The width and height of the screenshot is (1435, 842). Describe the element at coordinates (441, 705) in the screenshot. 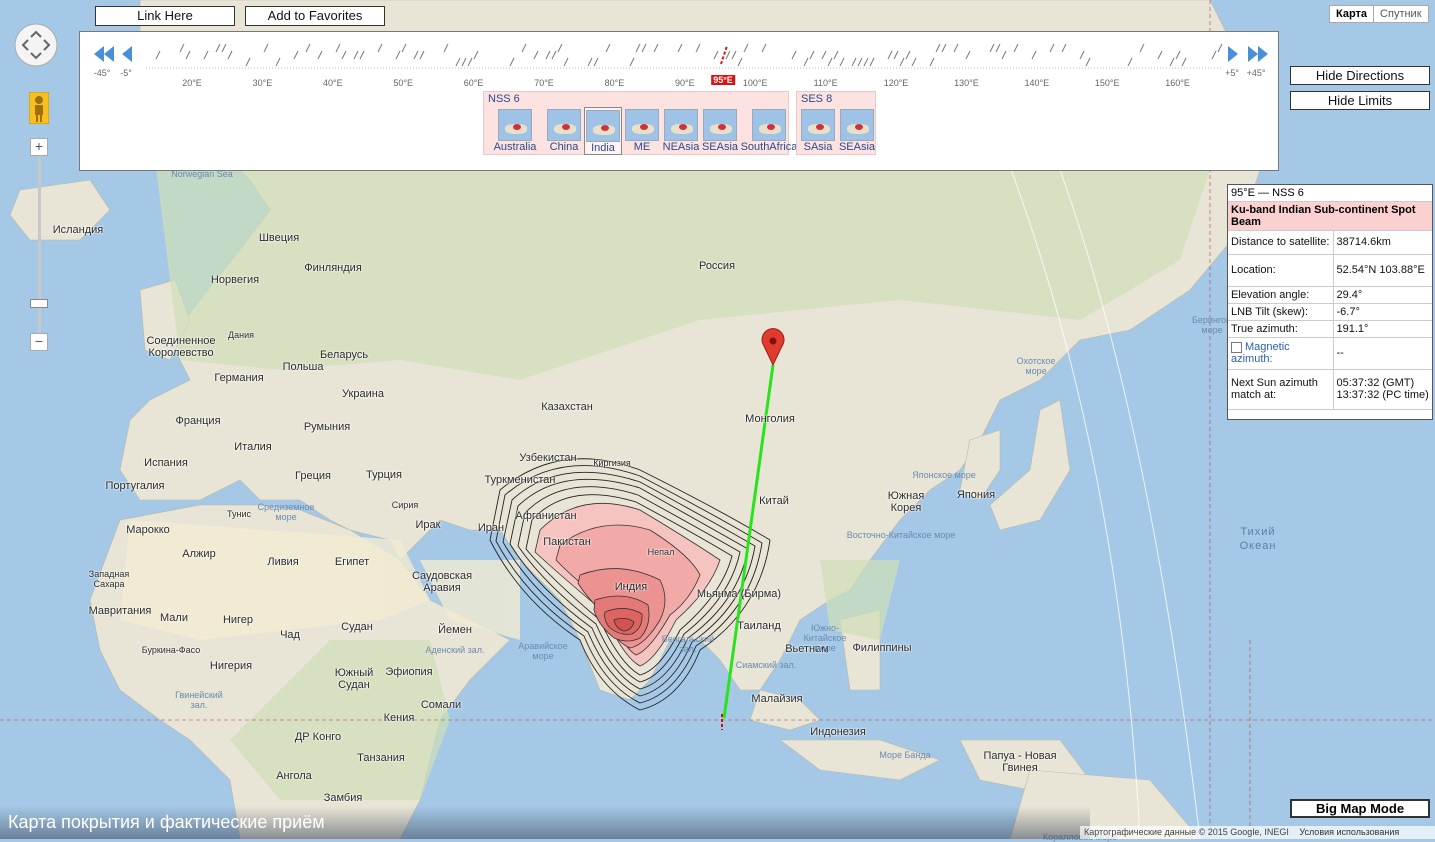

I see `map-label: Сомали` at that location.